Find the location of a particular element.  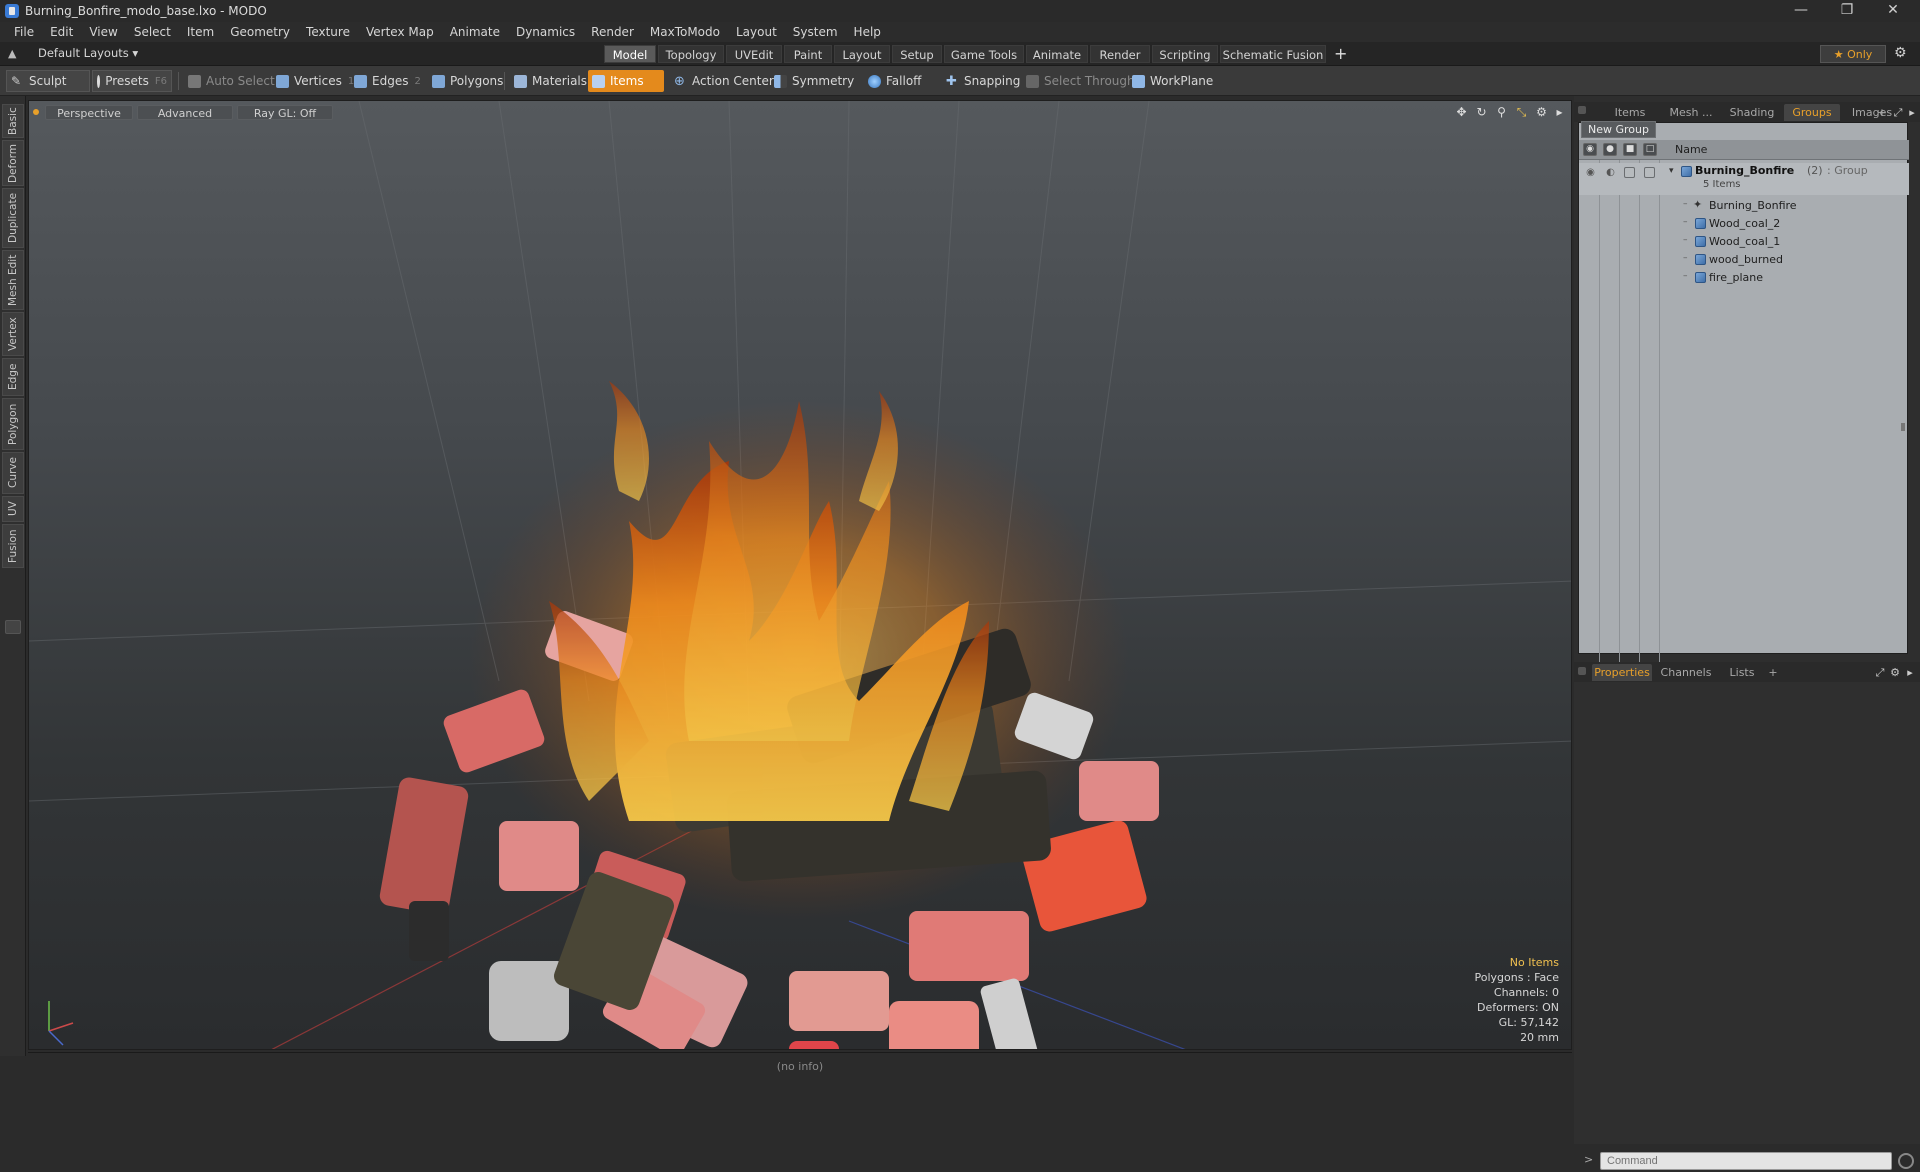

default-layouts-dropdown: Default Layouts ▾ is located at coordinates (88, 53).